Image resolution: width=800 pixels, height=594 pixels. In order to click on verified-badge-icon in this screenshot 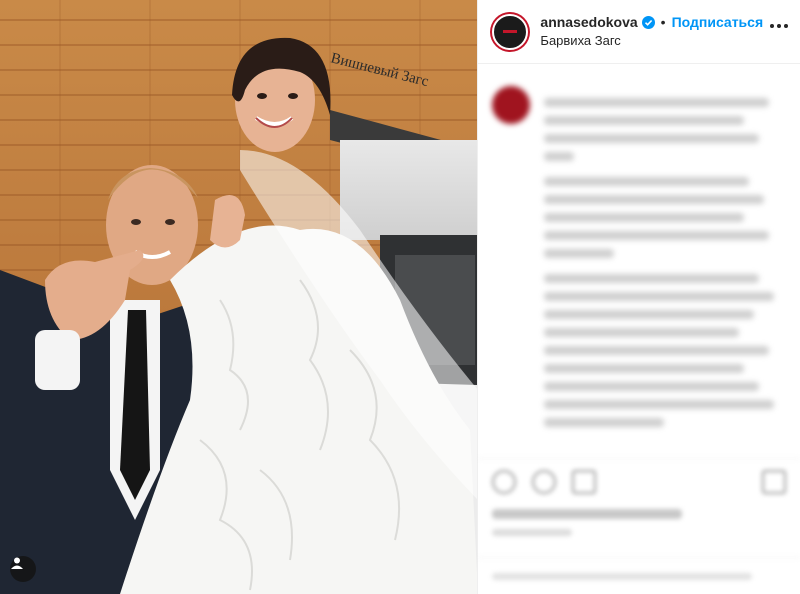, I will do `click(648, 22)`.